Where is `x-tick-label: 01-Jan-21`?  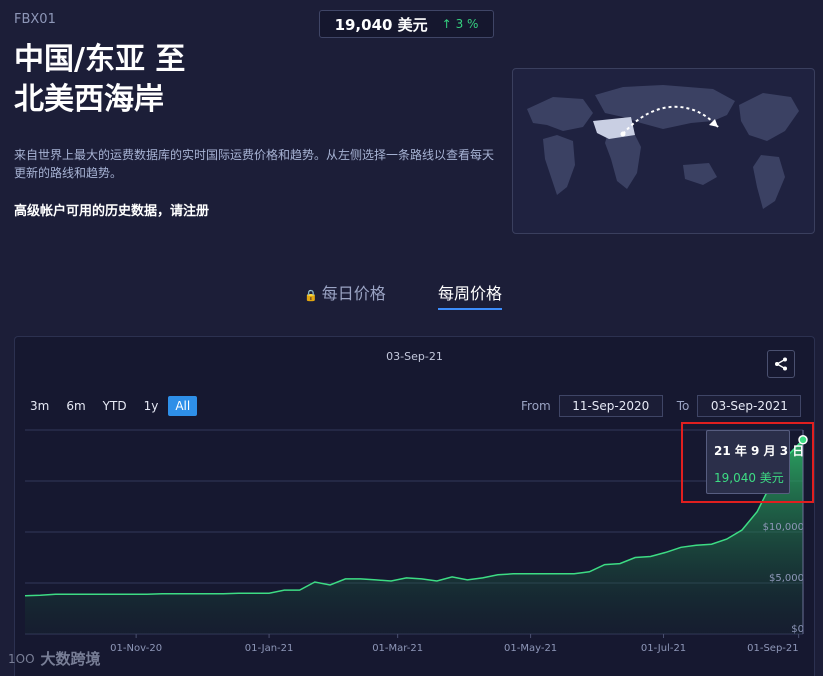 x-tick-label: 01-Jan-21 is located at coordinates (269, 648).